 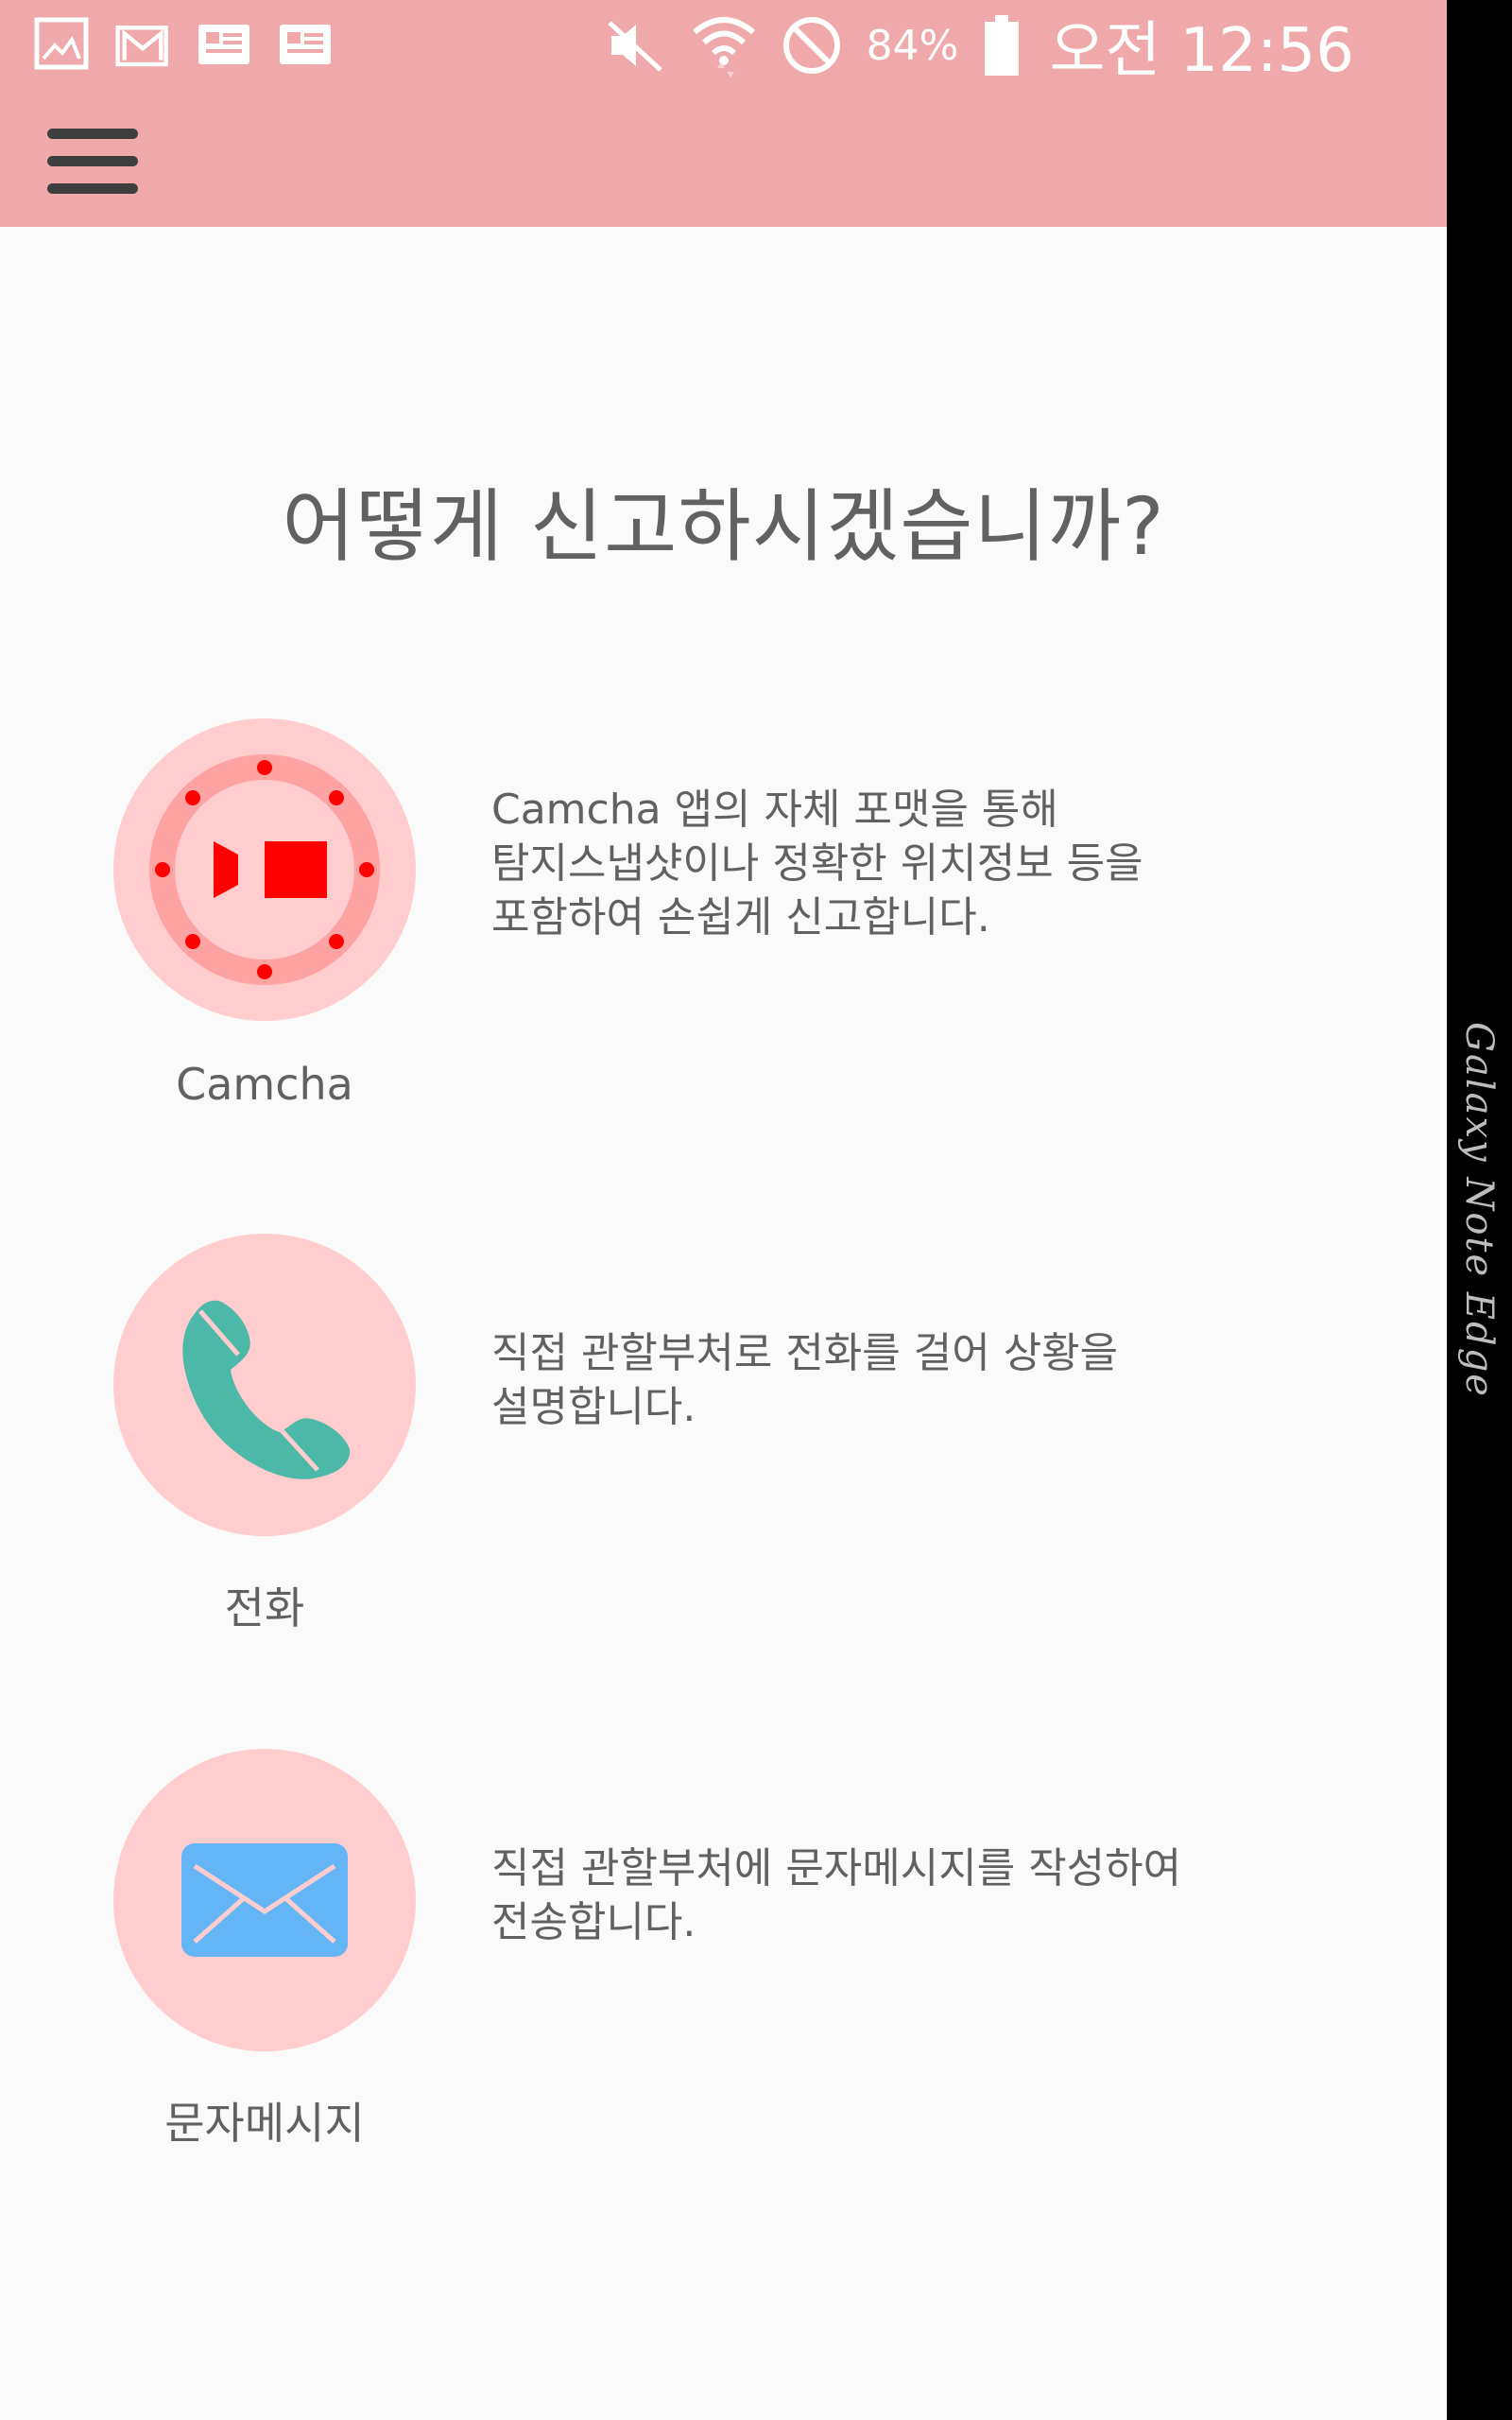 What do you see at coordinates (723, 47) in the screenshot?
I see `wifi-icon` at bounding box center [723, 47].